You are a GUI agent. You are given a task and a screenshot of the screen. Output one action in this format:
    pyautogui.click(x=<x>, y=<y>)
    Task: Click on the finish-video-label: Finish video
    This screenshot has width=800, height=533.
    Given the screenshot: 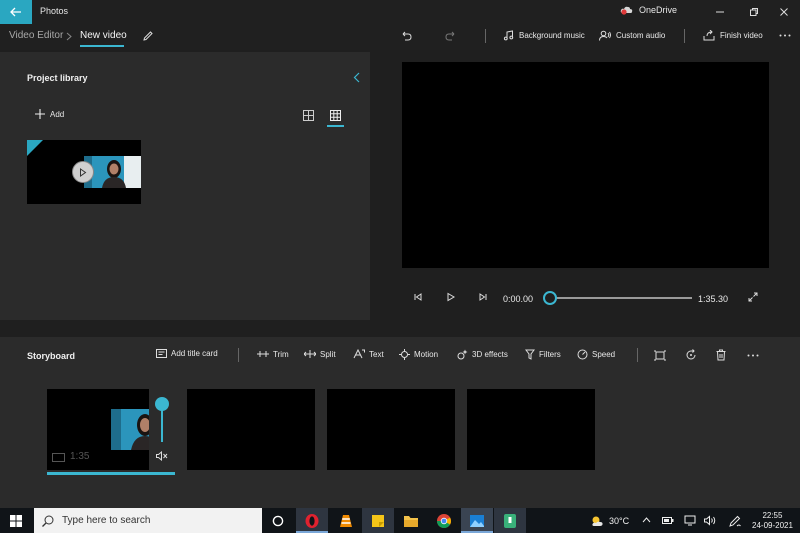 What is the action you would take?
    pyautogui.click(x=741, y=35)
    